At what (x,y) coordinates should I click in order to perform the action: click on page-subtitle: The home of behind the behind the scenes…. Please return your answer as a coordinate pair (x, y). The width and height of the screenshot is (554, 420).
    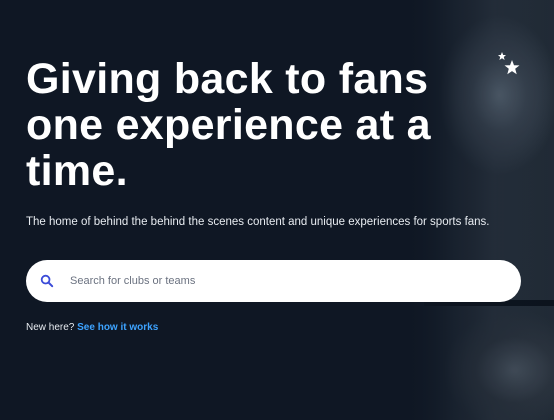
    Looking at the image, I should click on (258, 222).